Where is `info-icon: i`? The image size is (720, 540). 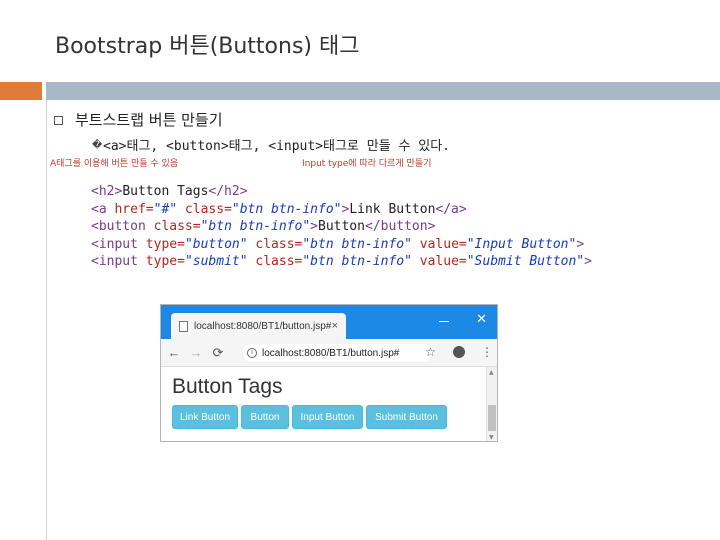
info-icon: i is located at coordinates (252, 353).